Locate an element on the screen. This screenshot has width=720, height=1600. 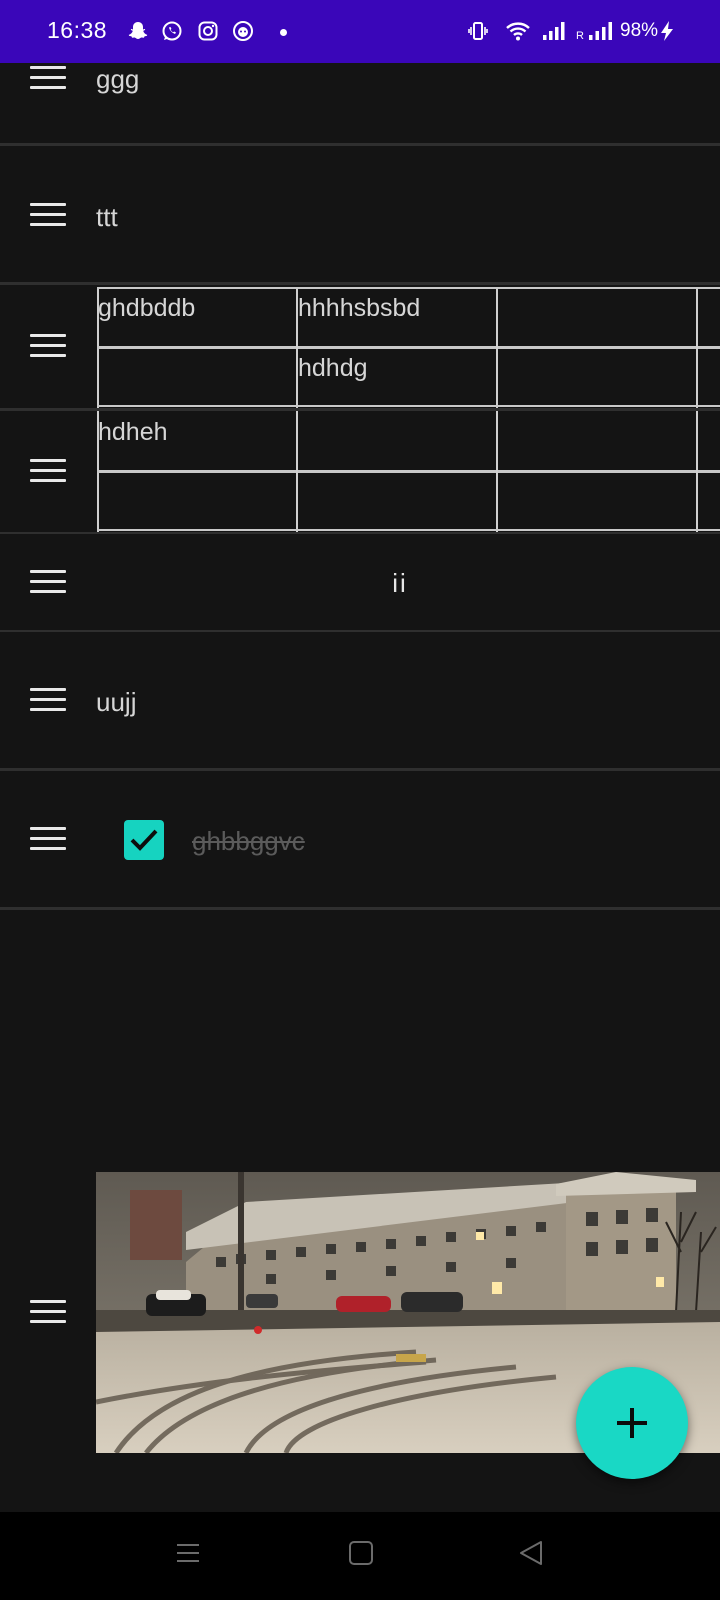
navigation-bar is located at coordinates (360, 1556).